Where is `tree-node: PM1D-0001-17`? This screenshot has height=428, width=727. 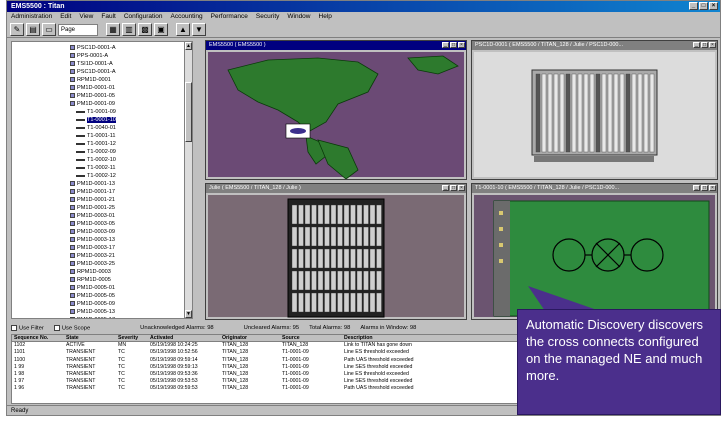 tree-node: PM1D-0001-17 is located at coordinates (93, 192).